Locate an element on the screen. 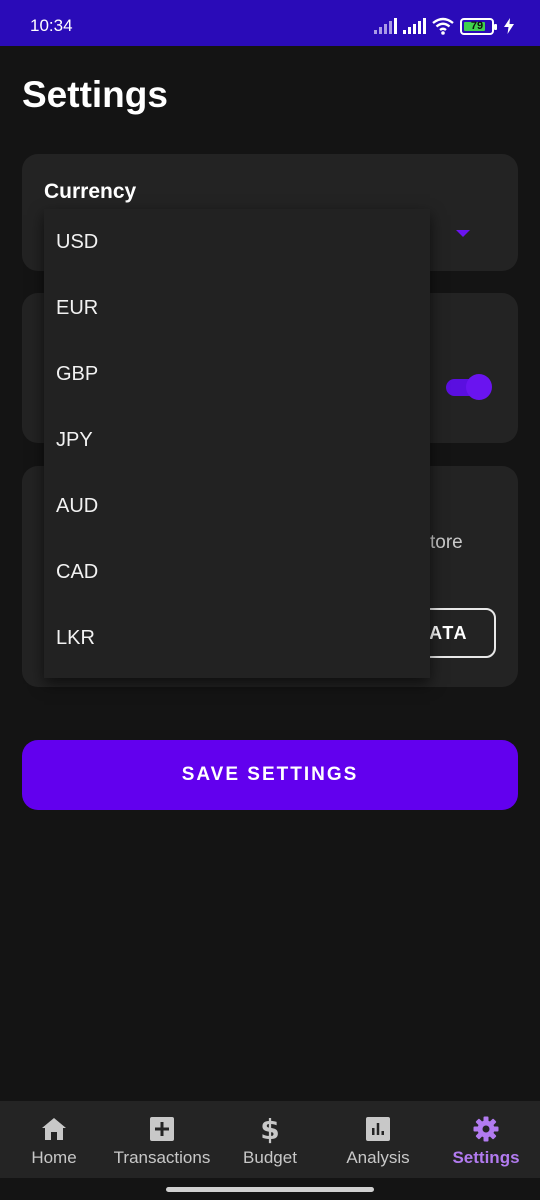 This screenshot has width=540, height=1200. currency-label: Currency is located at coordinates (90, 191).